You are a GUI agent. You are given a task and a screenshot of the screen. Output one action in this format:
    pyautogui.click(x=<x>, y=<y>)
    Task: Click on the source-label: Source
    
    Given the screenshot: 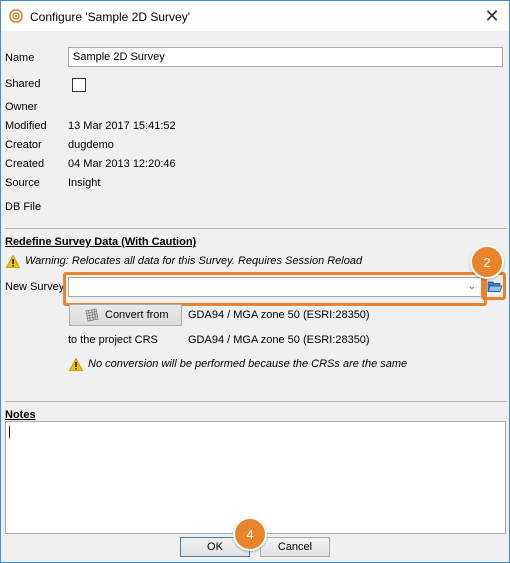 What is the action you would take?
    pyautogui.click(x=22, y=183)
    